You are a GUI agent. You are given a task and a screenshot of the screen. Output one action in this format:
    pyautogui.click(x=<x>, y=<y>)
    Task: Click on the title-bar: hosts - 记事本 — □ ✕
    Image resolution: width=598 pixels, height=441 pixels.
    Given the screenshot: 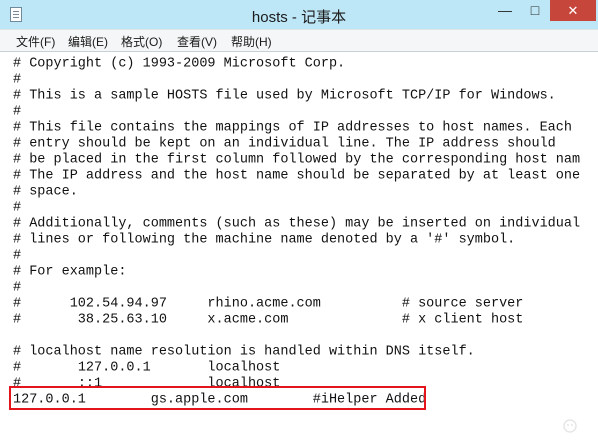 What is the action you would take?
    pyautogui.click(x=299, y=14)
    